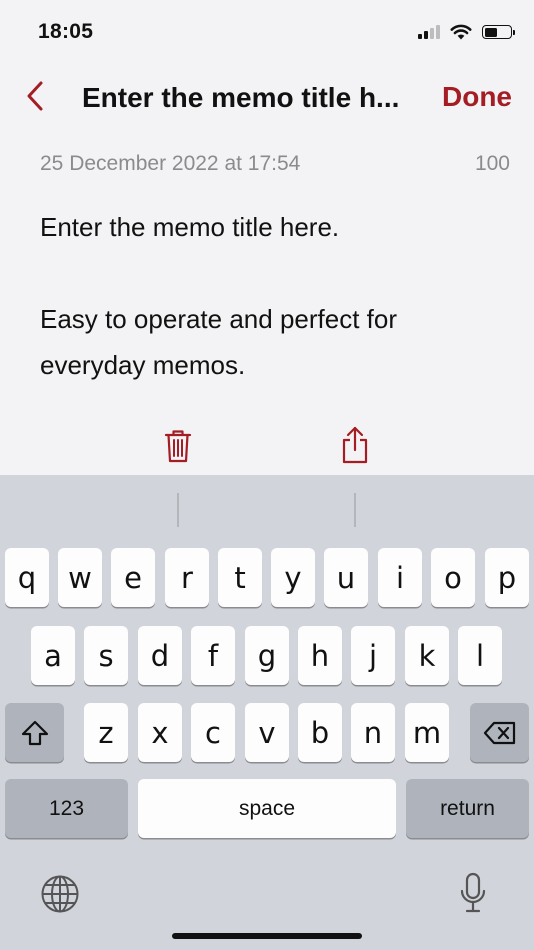 The width and height of the screenshot is (534, 950). I want to click on trash-icon, so click(178, 446).